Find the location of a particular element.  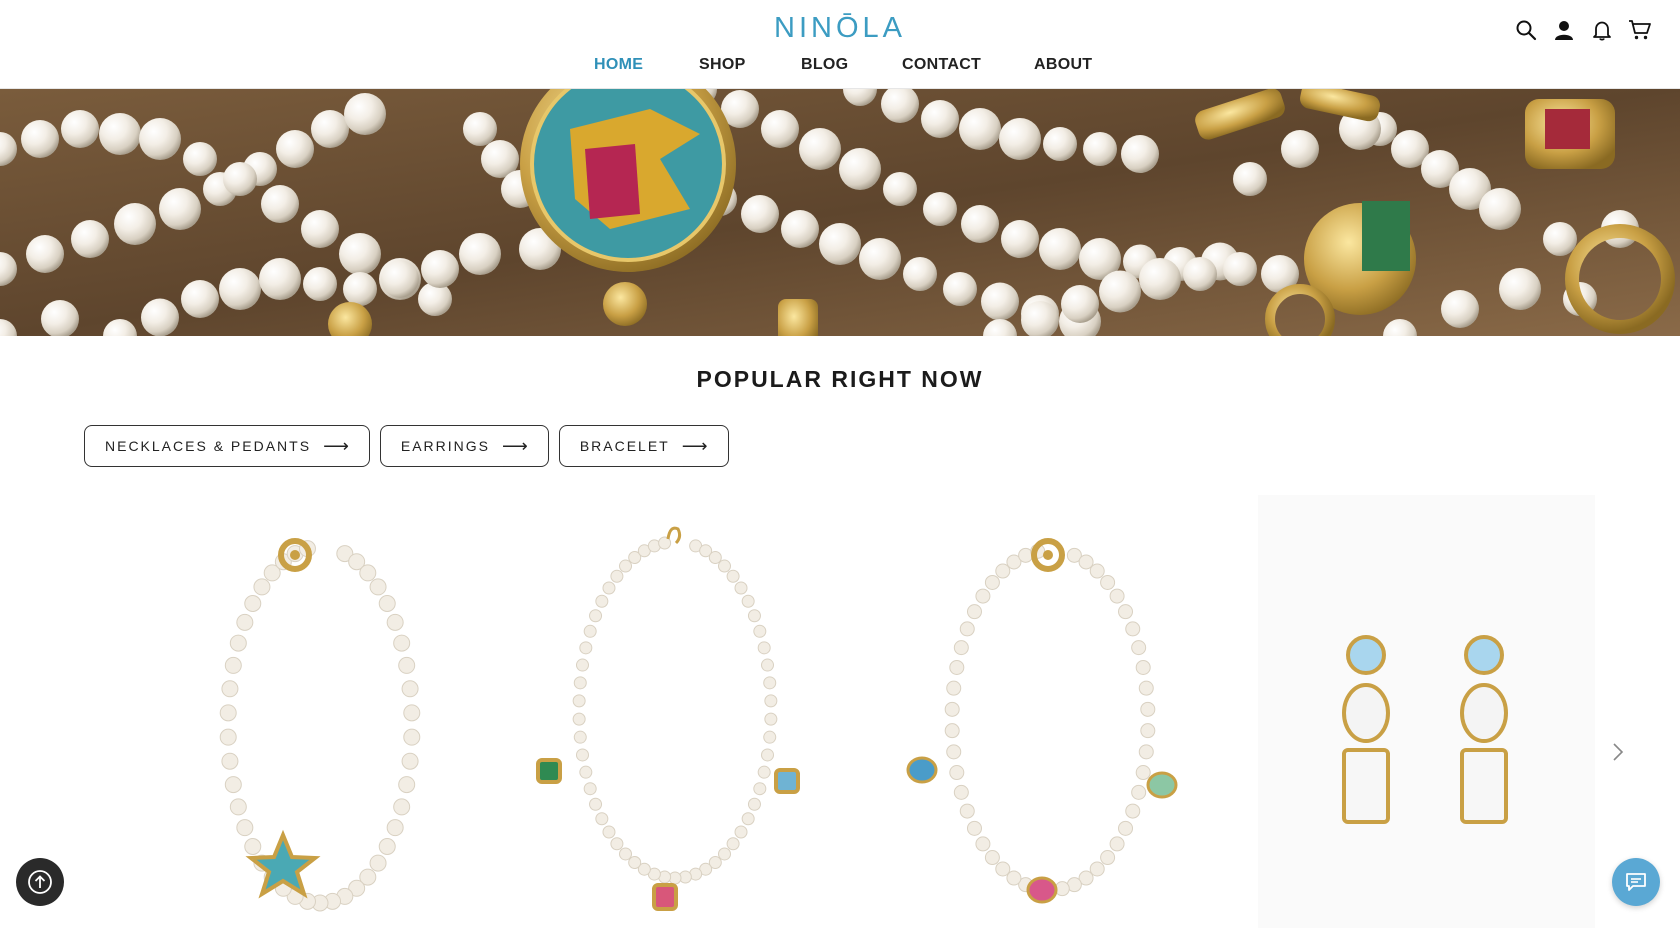

nav-contact: CONTACT is located at coordinates (941, 65).